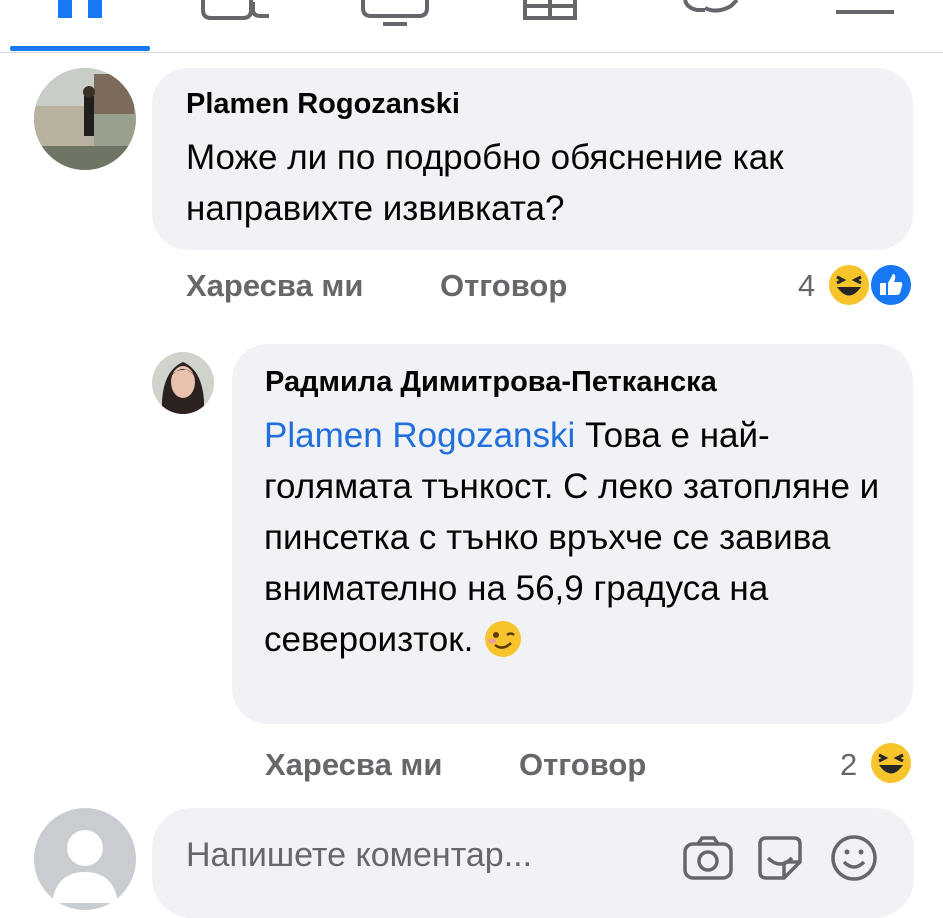 Image resolution: width=943 pixels, height=918 pixels. What do you see at coordinates (235, 25) in the screenshot?
I see `friends-icon` at bounding box center [235, 25].